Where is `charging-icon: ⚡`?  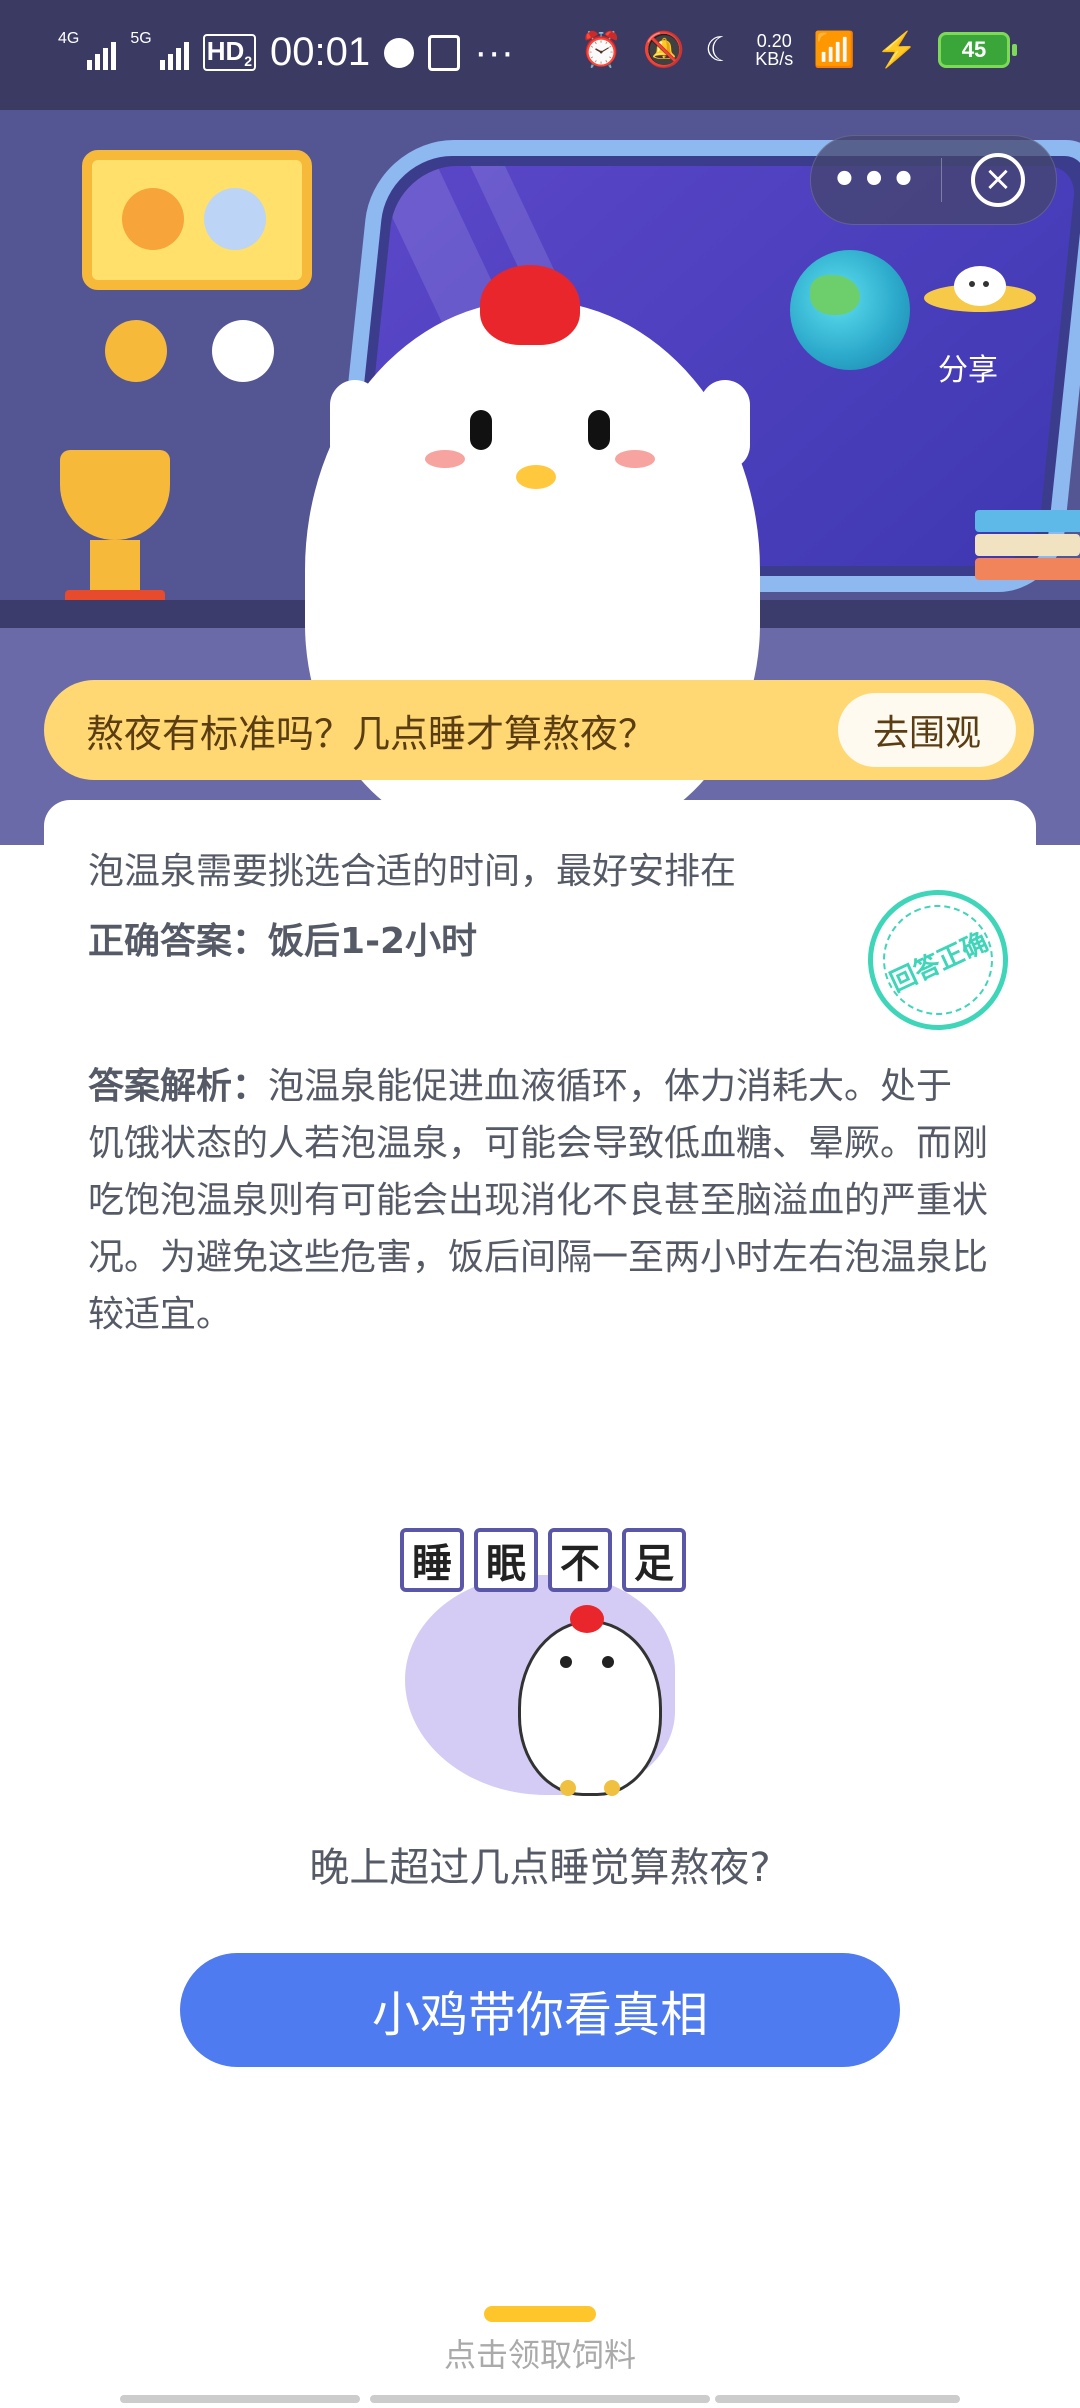 charging-icon: ⚡ is located at coordinates (896, 50).